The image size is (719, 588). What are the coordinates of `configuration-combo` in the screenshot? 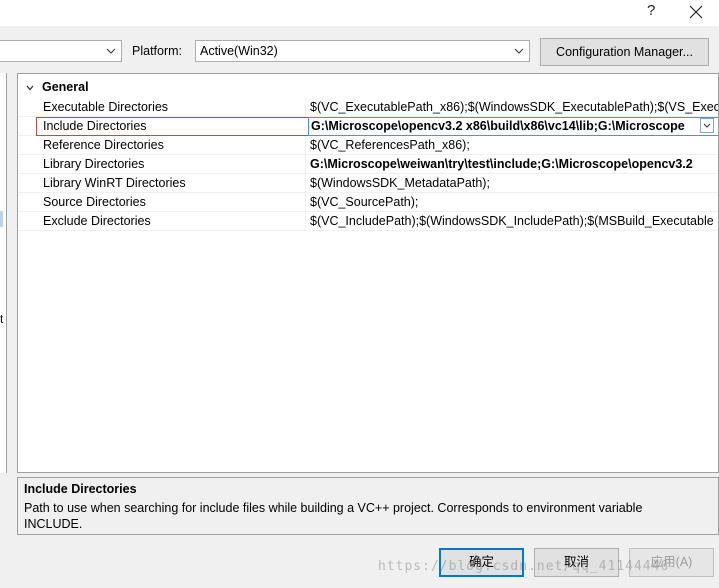 It's located at (61, 51).